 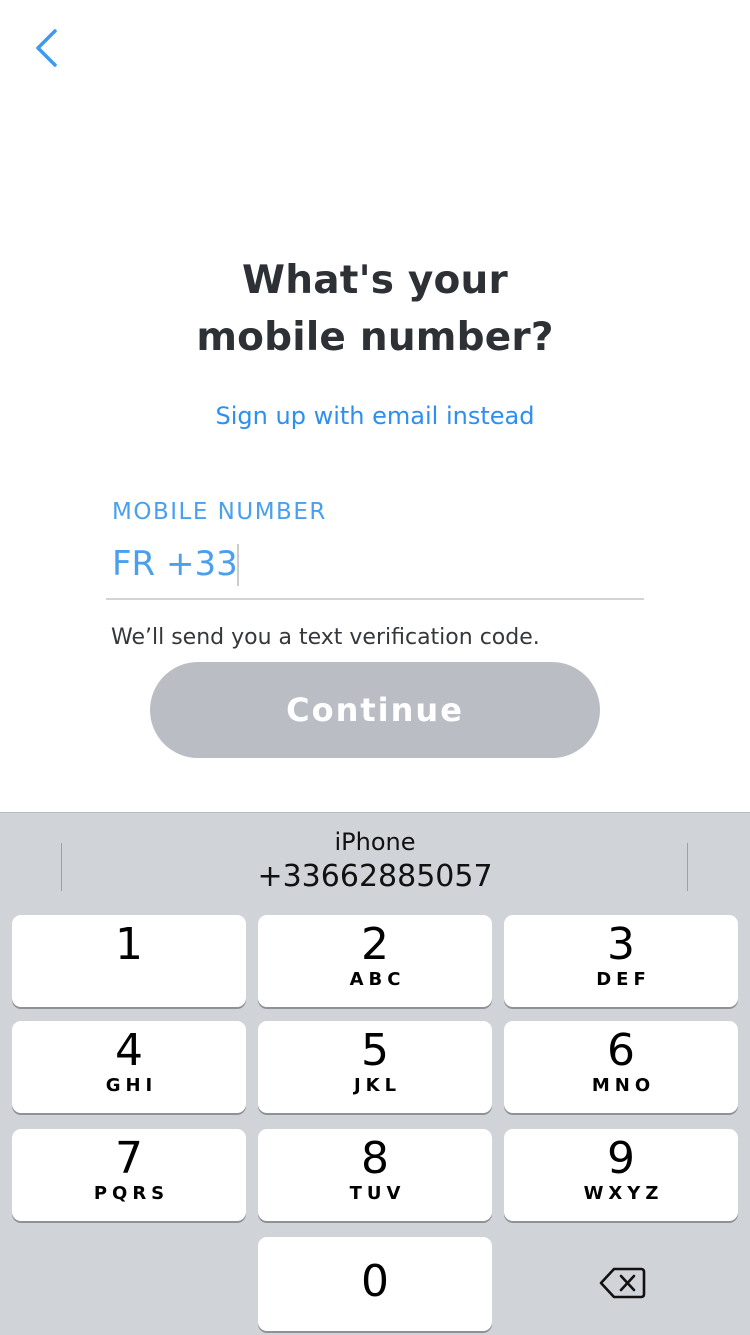 What do you see at coordinates (621, 1158) in the screenshot?
I see `key-digit: 9` at bounding box center [621, 1158].